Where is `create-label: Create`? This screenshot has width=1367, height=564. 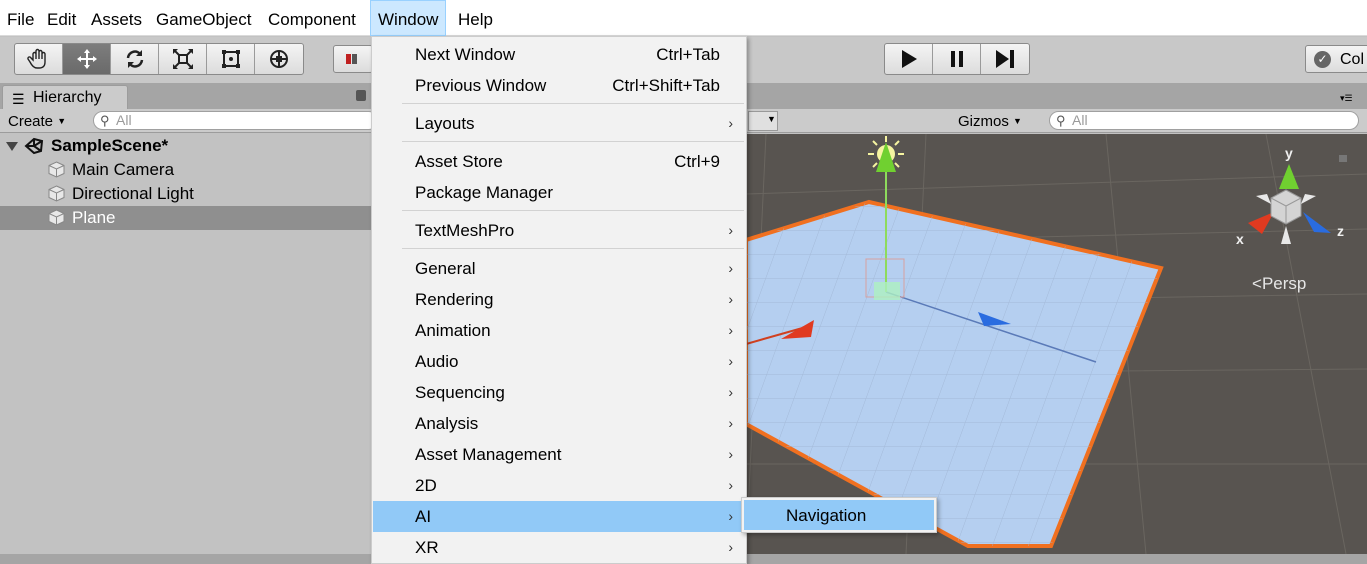 create-label: Create is located at coordinates (31, 121).